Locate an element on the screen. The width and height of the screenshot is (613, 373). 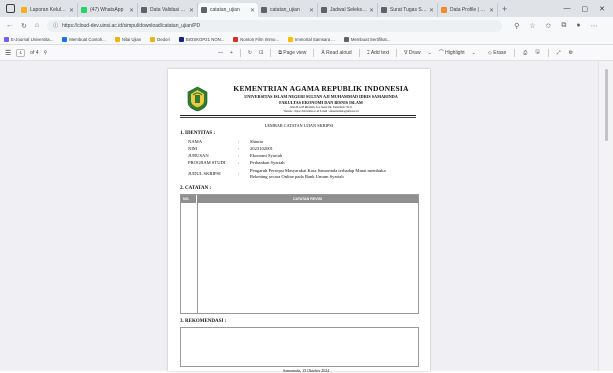
scrollbar-thumb is located at coordinates (606, 105).